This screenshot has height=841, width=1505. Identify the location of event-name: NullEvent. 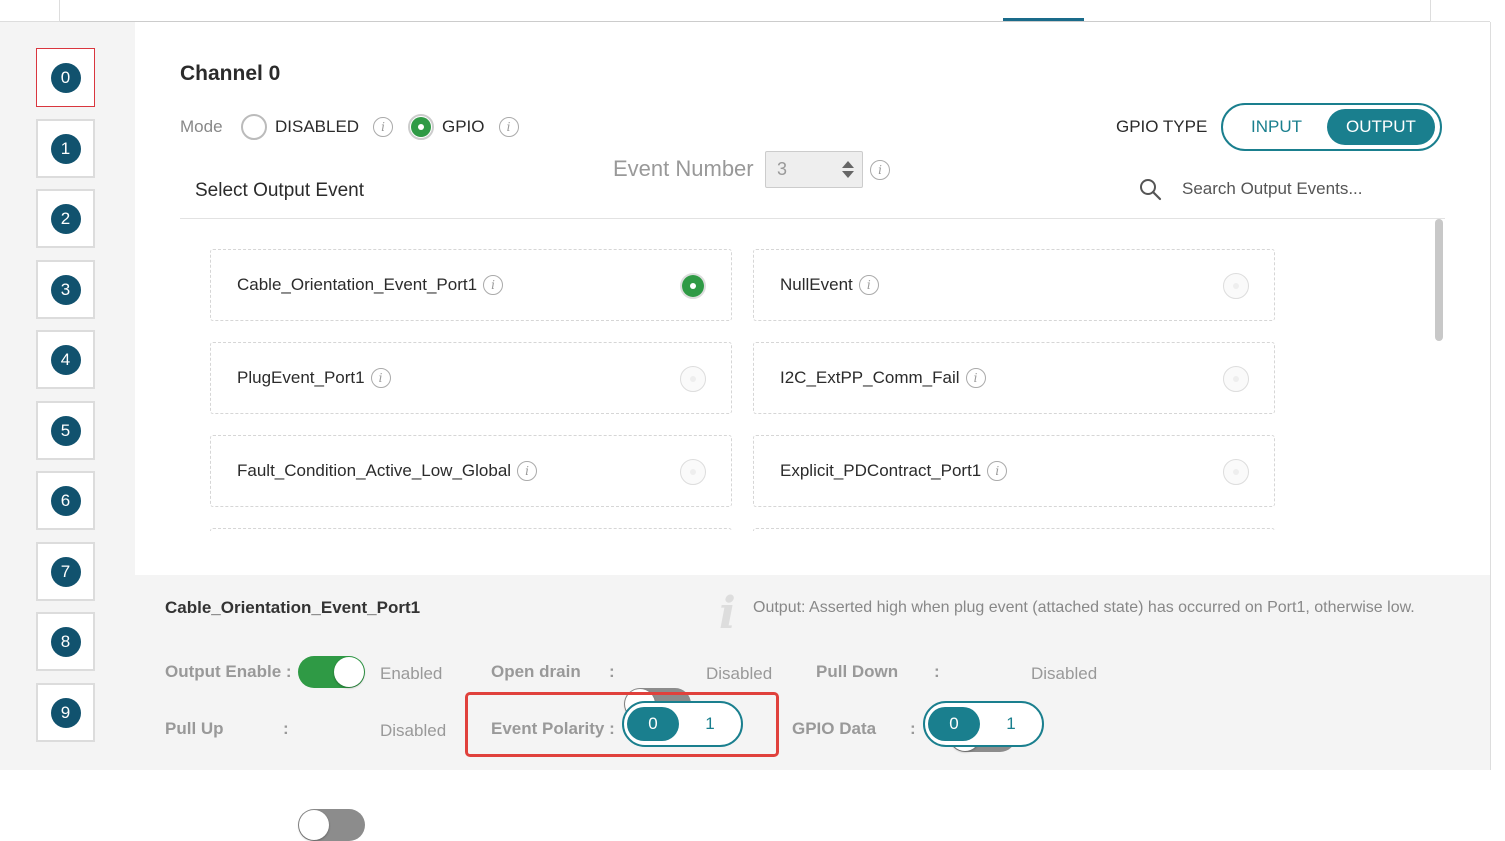
(816, 284).